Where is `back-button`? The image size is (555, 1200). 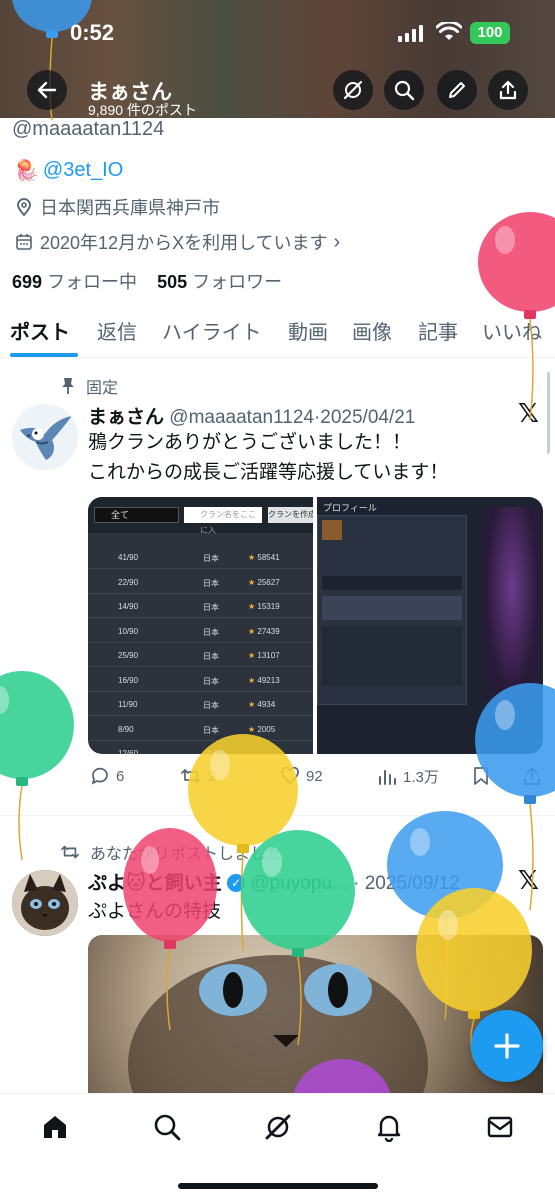 back-button is located at coordinates (47, 90).